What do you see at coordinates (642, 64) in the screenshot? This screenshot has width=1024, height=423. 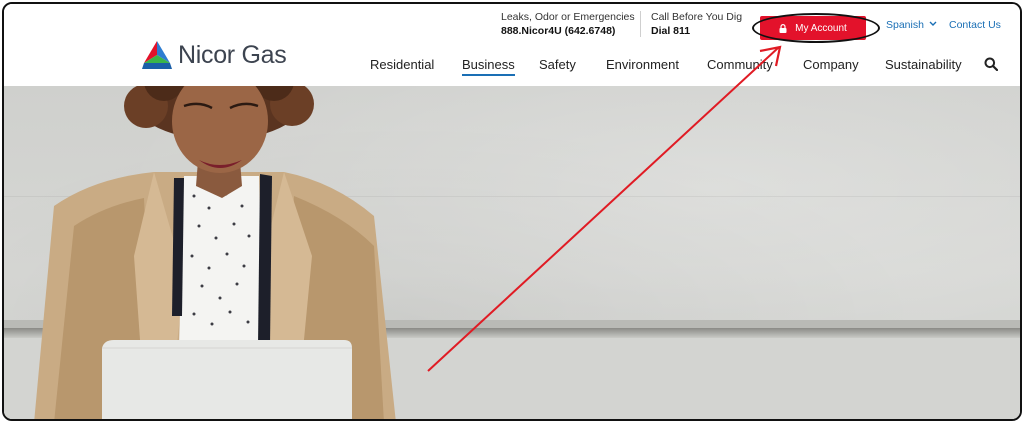 I see `nav-item-environment: Environment` at bounding box center [642, 64].